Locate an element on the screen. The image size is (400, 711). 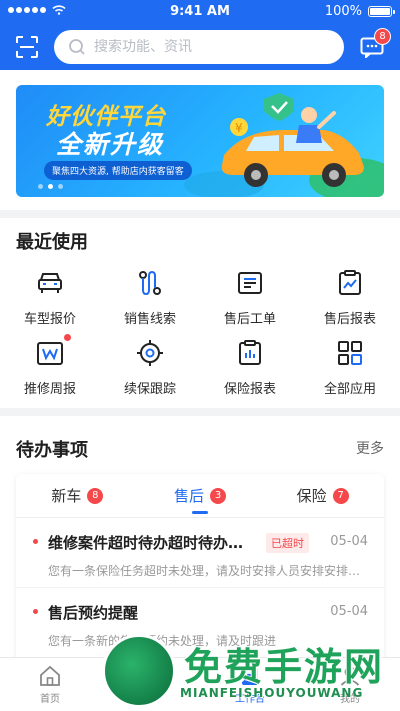
app-all-apps: 全部应用 is located at coordinates (350, 369).